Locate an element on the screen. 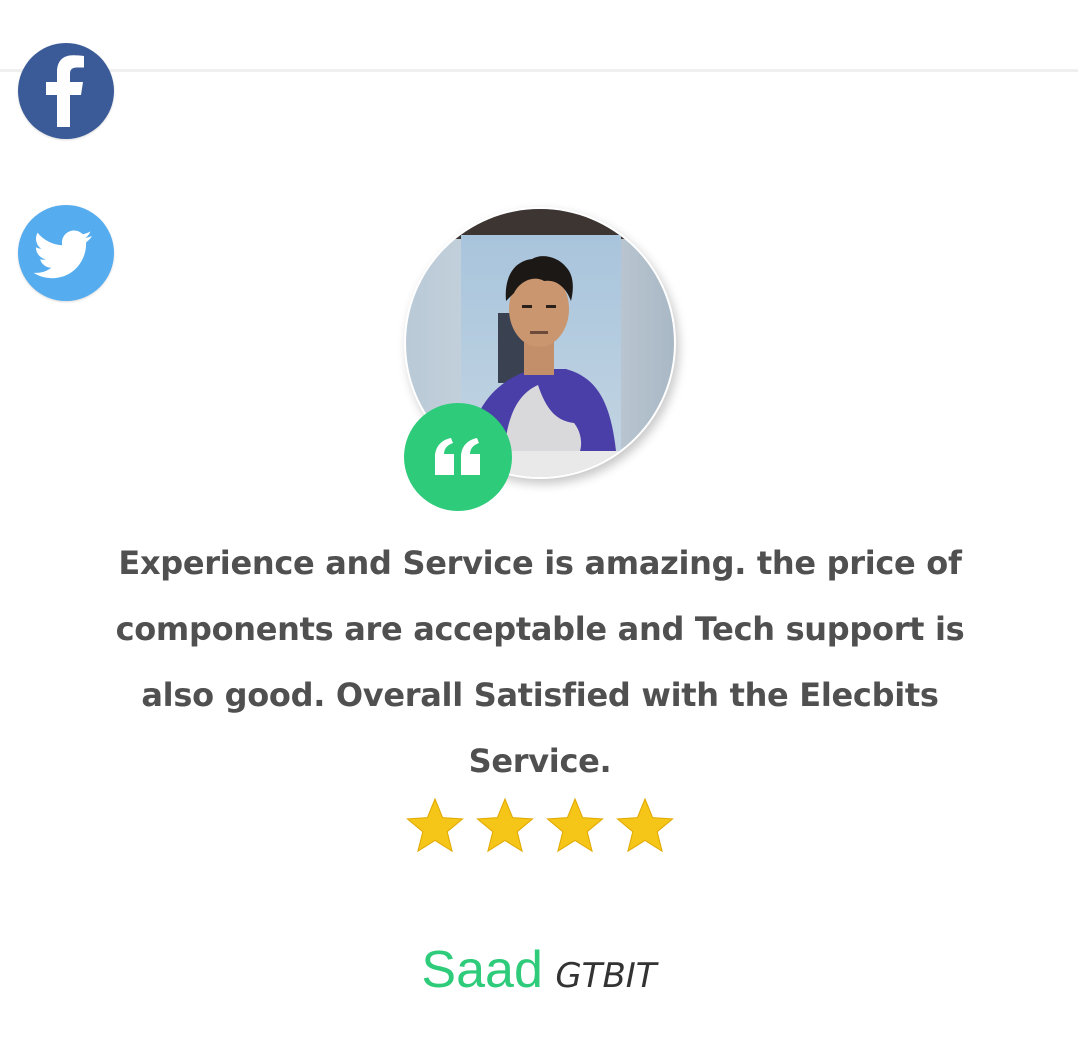 The height and width of the screenshot is (1039, 1078). quote-badge is located at coordinates (458, 457).